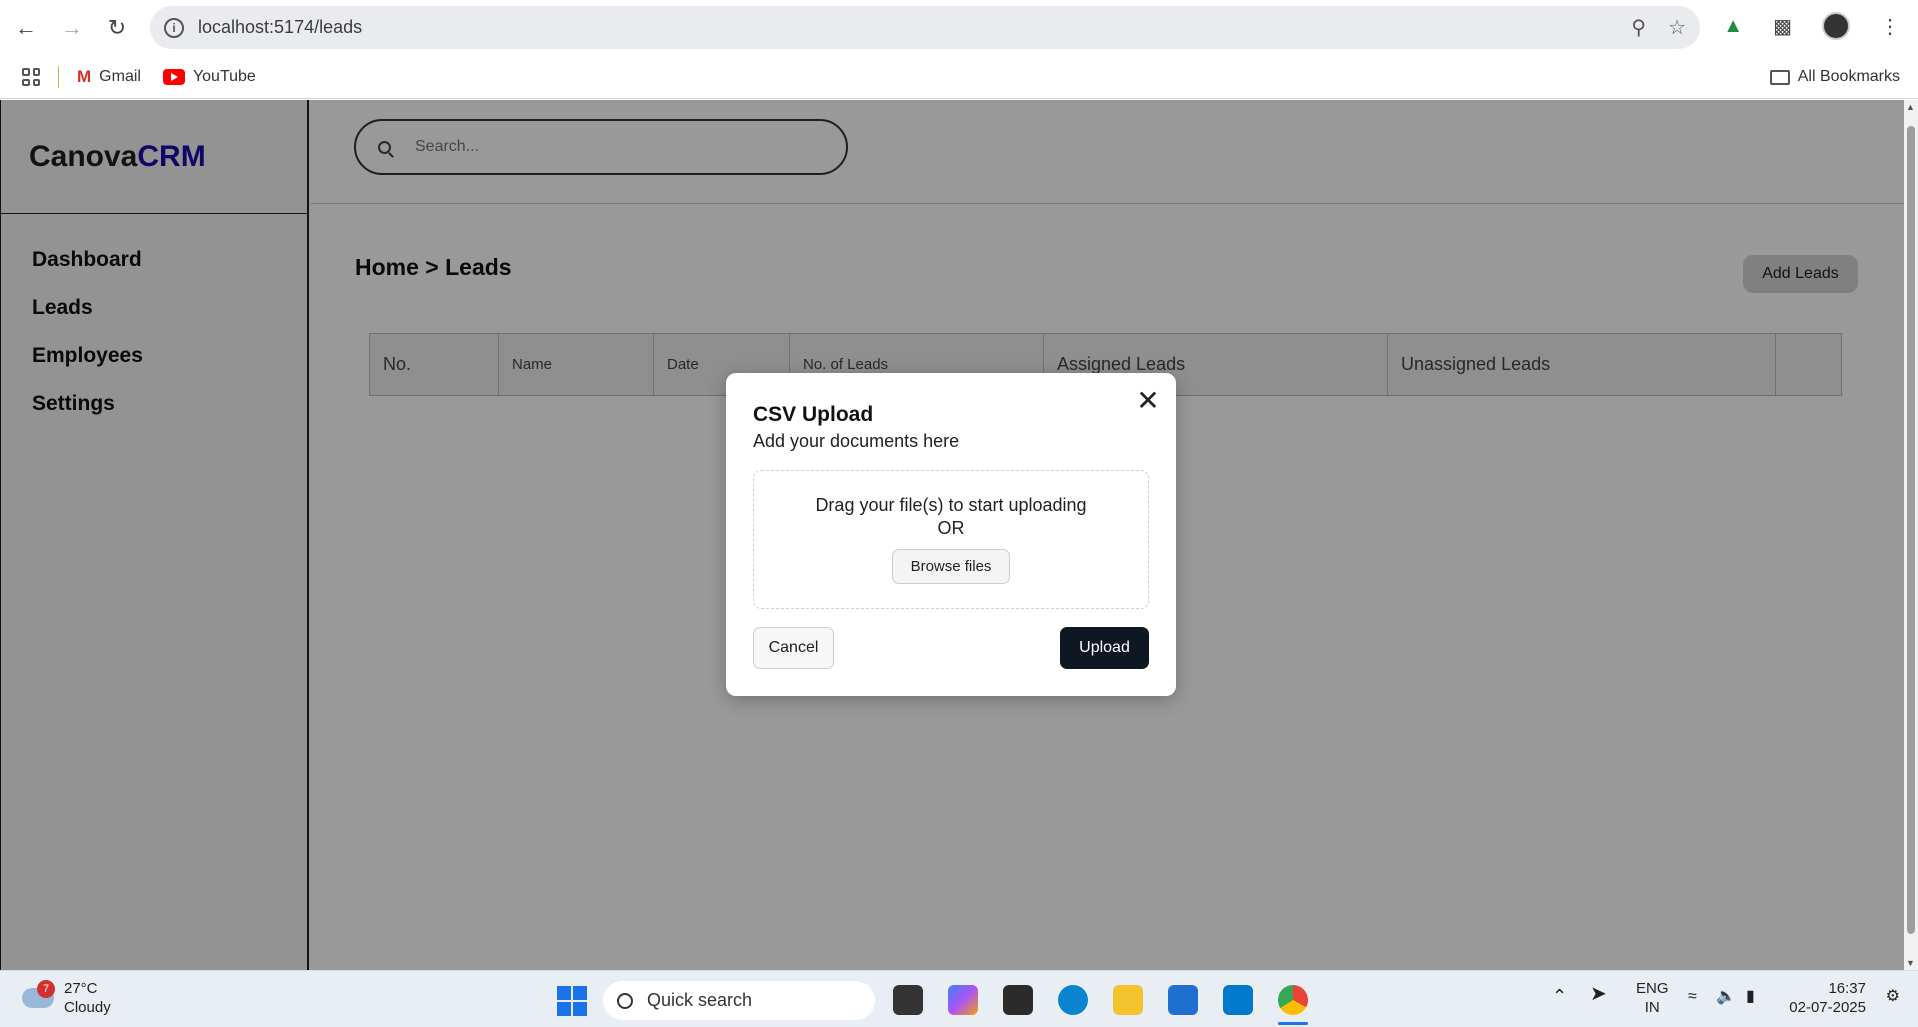 Image resolution: width=1918 pixels, height=1027 pixels. I want to click on notification-bell-icon: ⚙, so click(1893, 996).